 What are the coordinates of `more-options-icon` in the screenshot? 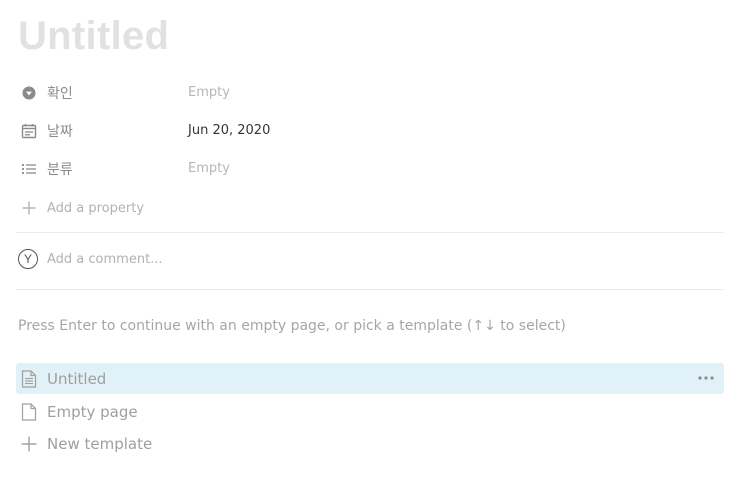 It's located at (706, 378).